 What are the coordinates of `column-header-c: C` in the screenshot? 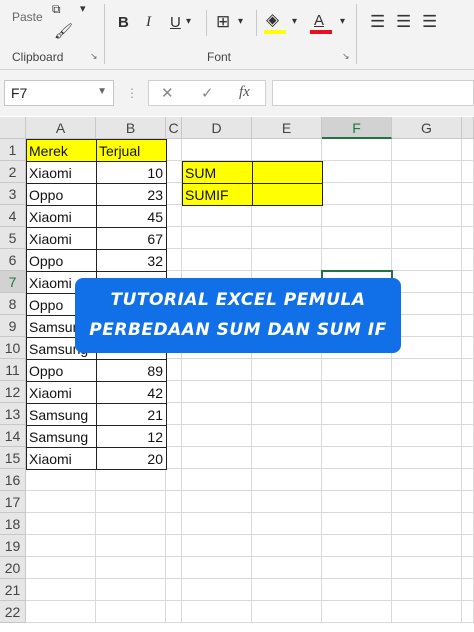 It's located at (174, 128).